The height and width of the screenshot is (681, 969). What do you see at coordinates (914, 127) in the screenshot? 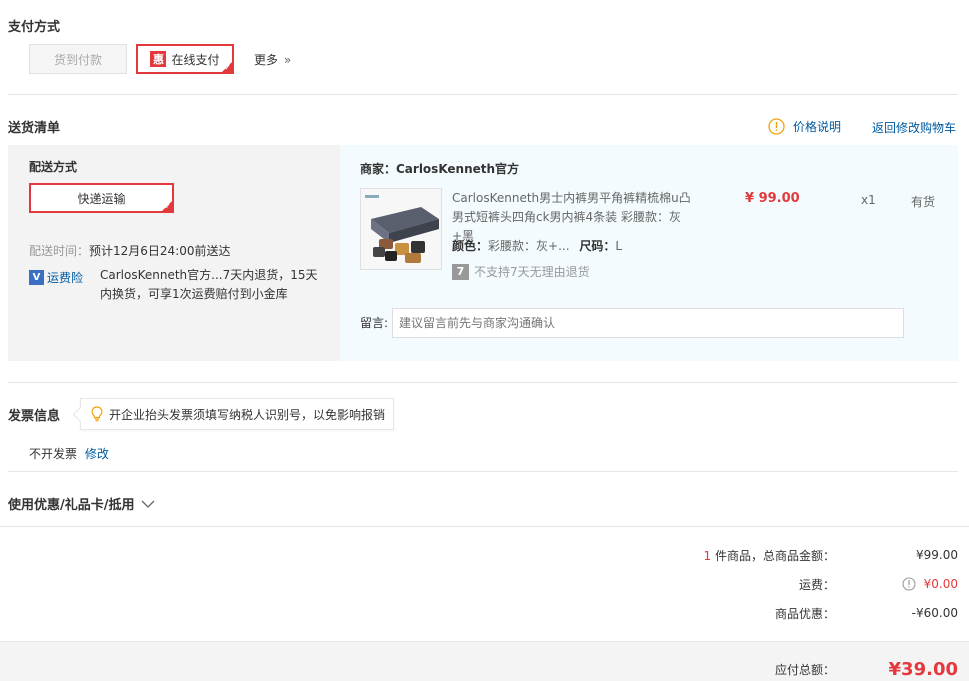
I see `back-to-cart-link: 返回修改购物车` at bounding box center [914, 127].